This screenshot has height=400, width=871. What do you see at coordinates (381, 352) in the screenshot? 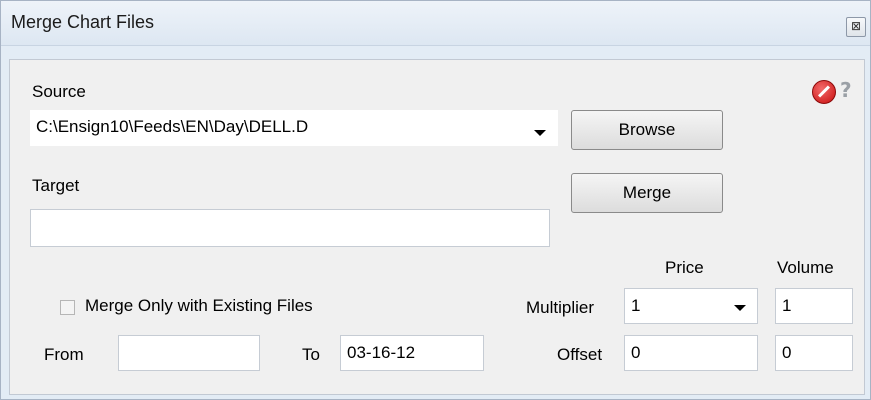
I see `to-date-value: 03-16-12` at bounding box center [381, 352].